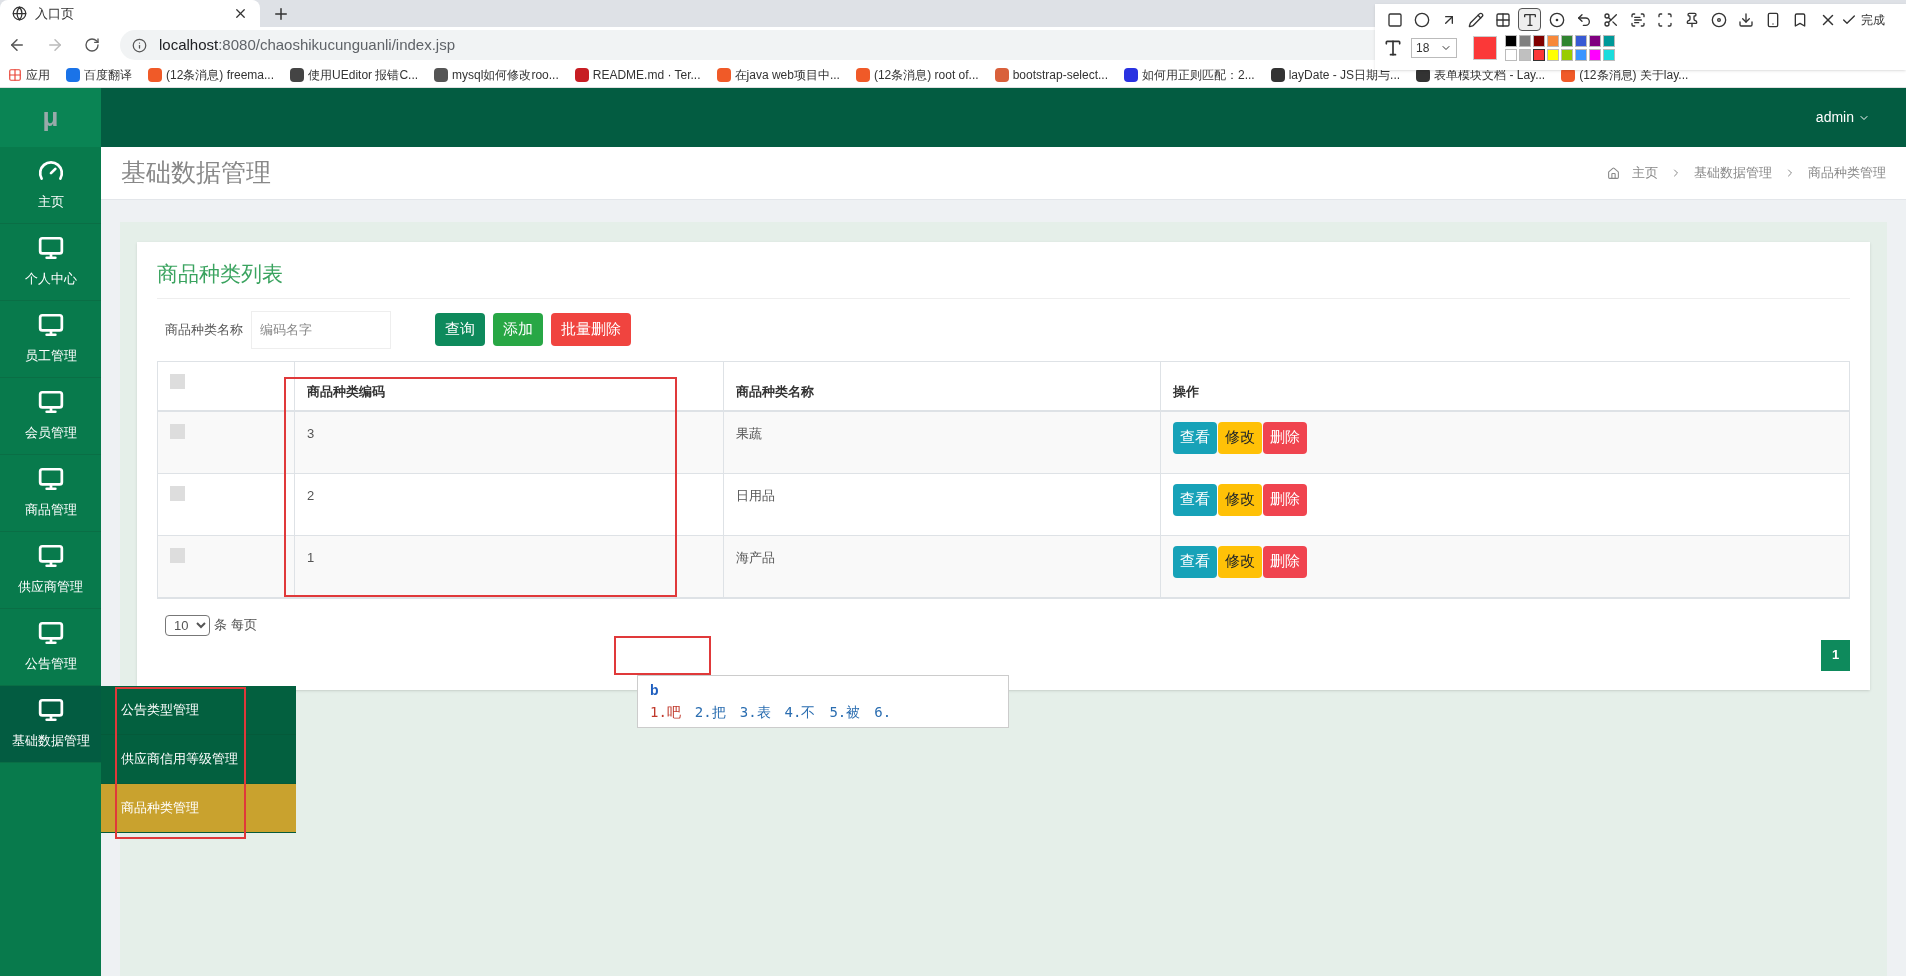 The height and width of the screenshot is (976, 1906). Describe the element at coordinates (710, 712) in the screenshot. I see `ime-candidate: 2.把` at that location.